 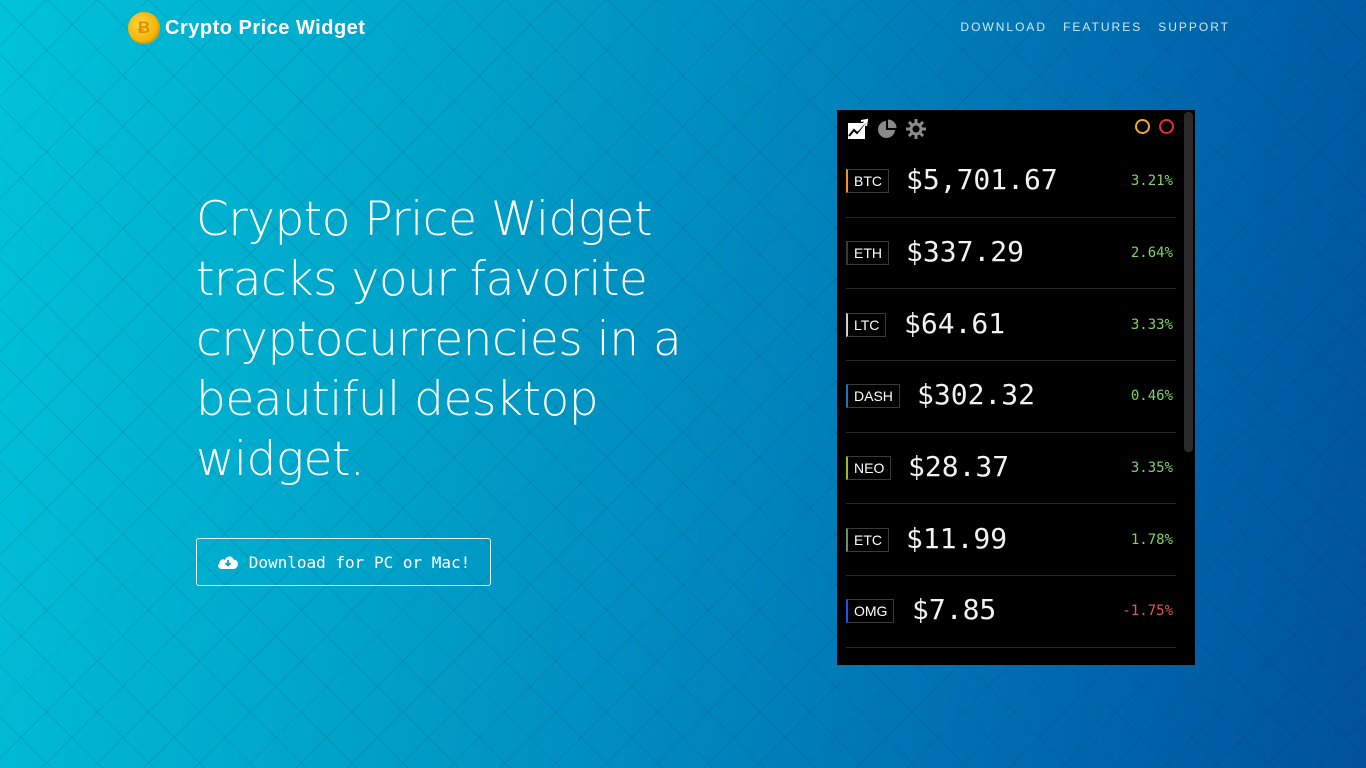 I want to click on brand: Ƀ Crypto Price Widget, so click(x=246, y=28).